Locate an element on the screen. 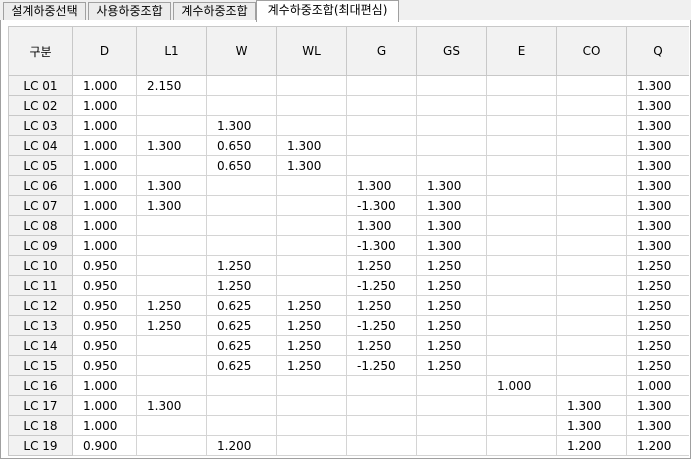  table-row: LC 04 1.000 1.300 0.650 1.300 1.300 is located at coordinates (348, 145).